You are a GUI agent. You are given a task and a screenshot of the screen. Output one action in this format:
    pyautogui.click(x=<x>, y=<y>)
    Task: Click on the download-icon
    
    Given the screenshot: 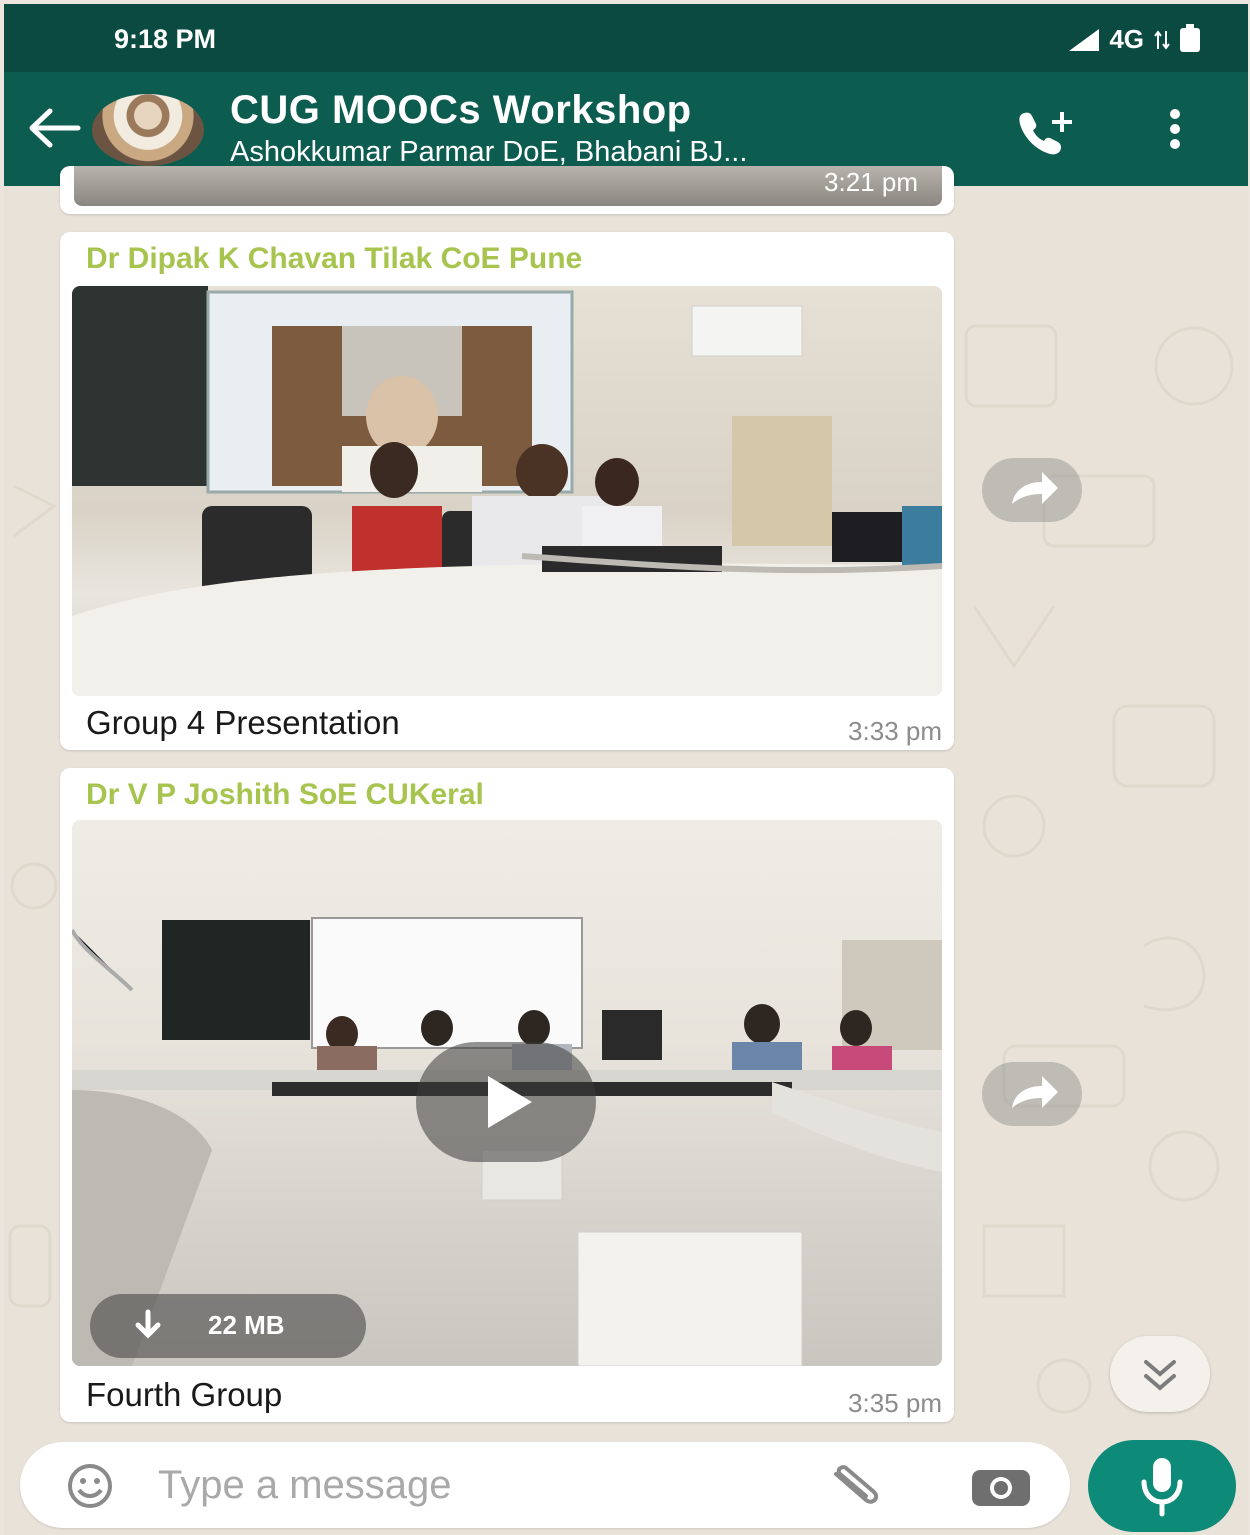 What is the action you would take?
    pyautogui.click(x=148, y=1324)
    